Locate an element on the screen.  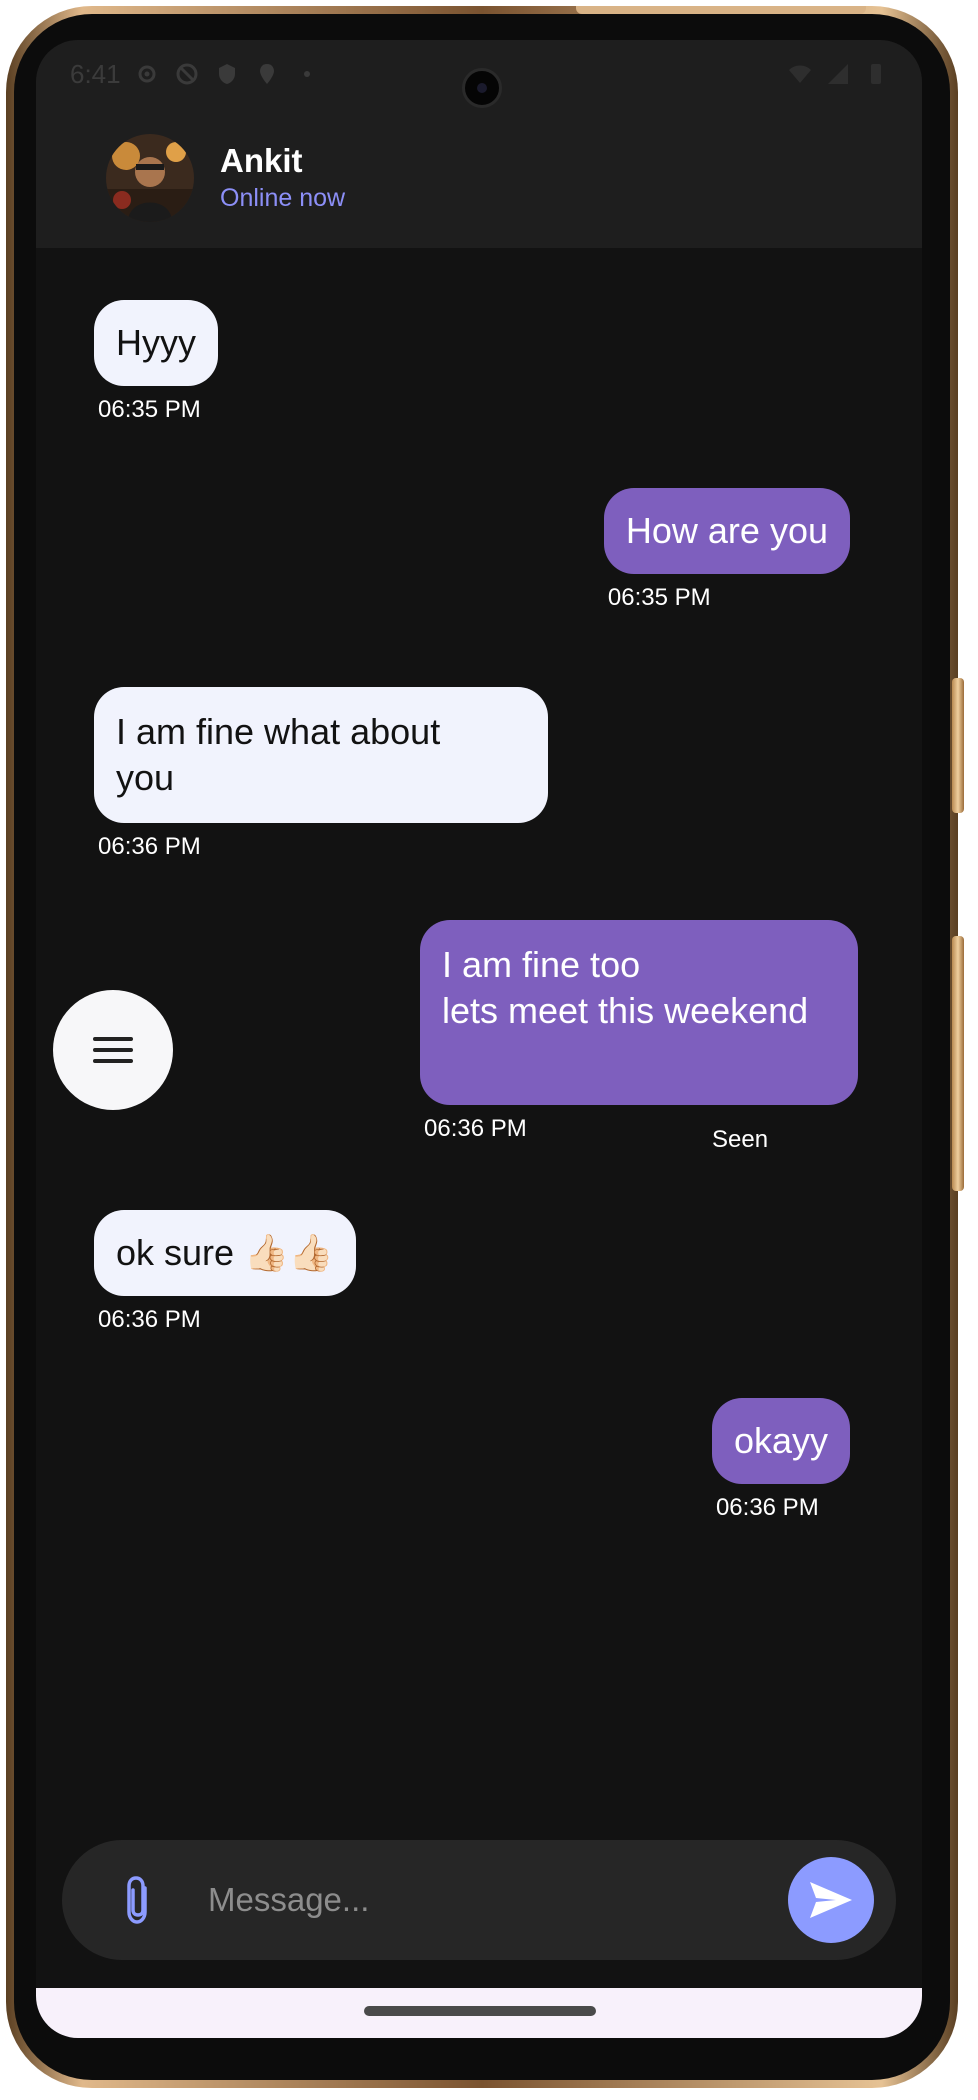
message-incoming: Hyyy 06:35 PM is located at coordinates (156, 362).